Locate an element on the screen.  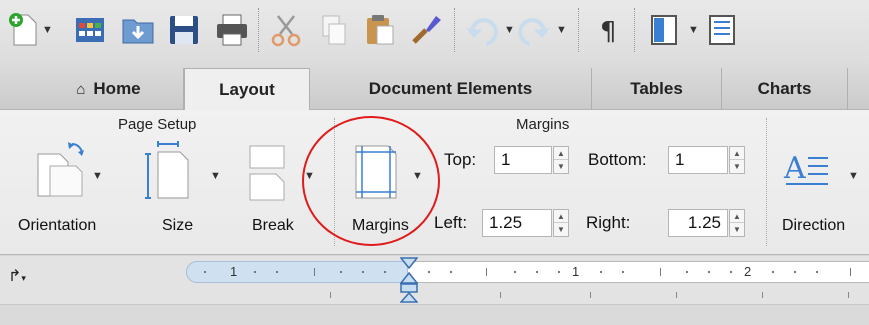
copy-icon is located at coordinates (334, 30).